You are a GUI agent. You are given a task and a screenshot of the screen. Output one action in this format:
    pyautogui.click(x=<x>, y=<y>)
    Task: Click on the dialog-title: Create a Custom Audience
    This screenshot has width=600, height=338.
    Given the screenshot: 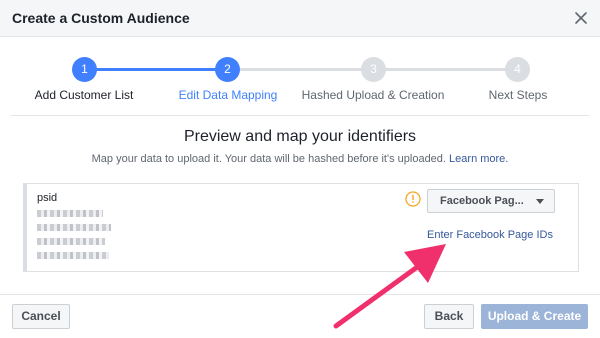 What is the action you would take?
    pyautogui.click(x=101, y=18)
    